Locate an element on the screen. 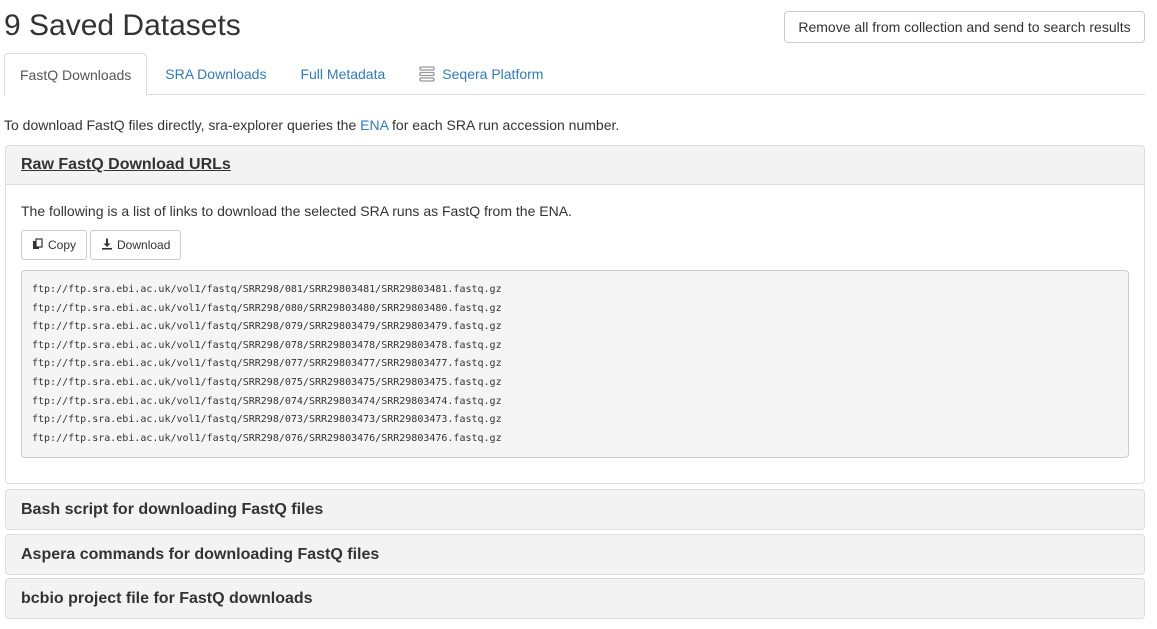 Image resolution: width=1157 pixels, height=629 pixels. download-button: Download is located at coordinates (136, 245).